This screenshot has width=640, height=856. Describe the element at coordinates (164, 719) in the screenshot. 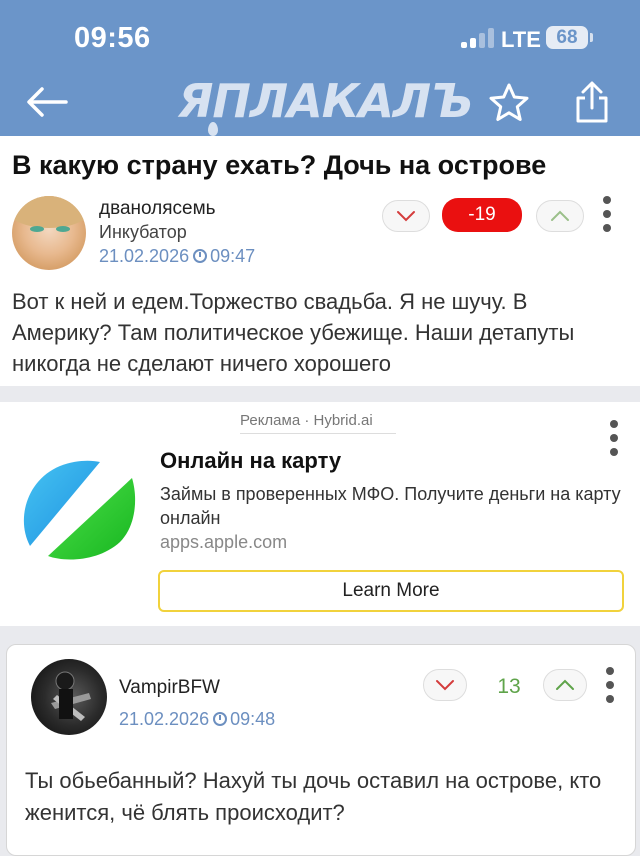

I see `comment-date-value: 21.02.2026` at that location.